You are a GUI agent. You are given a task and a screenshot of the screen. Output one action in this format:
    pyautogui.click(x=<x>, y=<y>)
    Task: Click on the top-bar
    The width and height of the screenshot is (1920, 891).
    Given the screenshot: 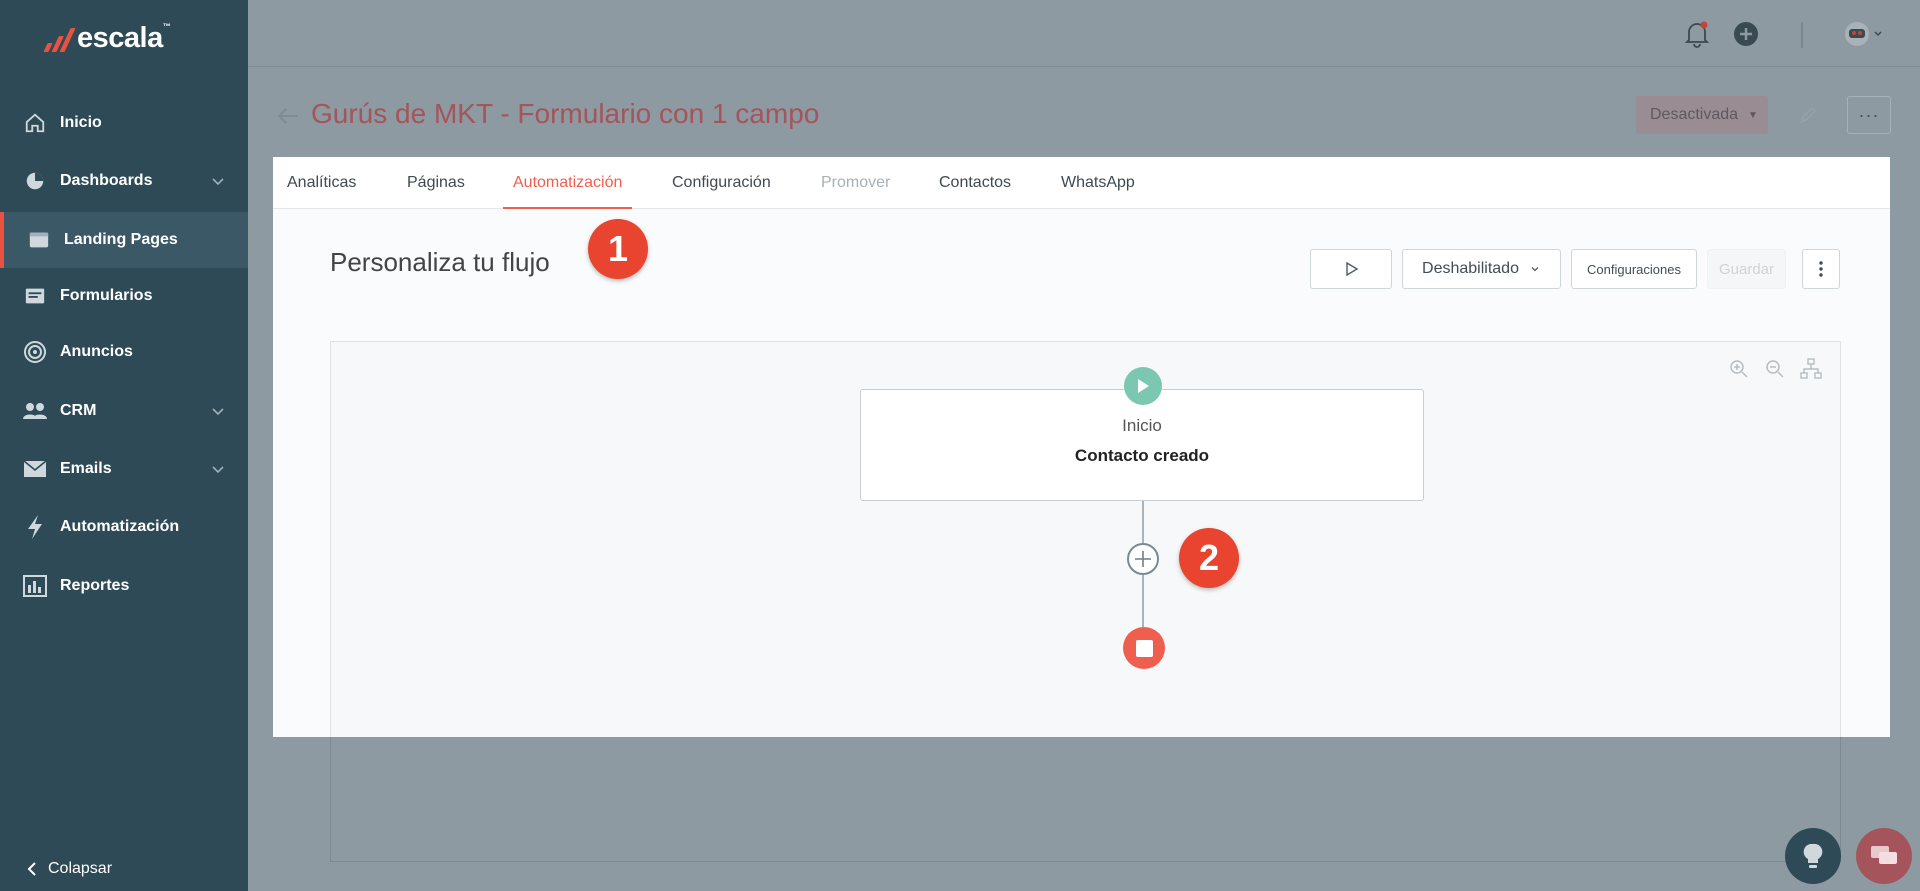 What is the action you would take?
    pyautogui.click(x=1084, y=33)
    